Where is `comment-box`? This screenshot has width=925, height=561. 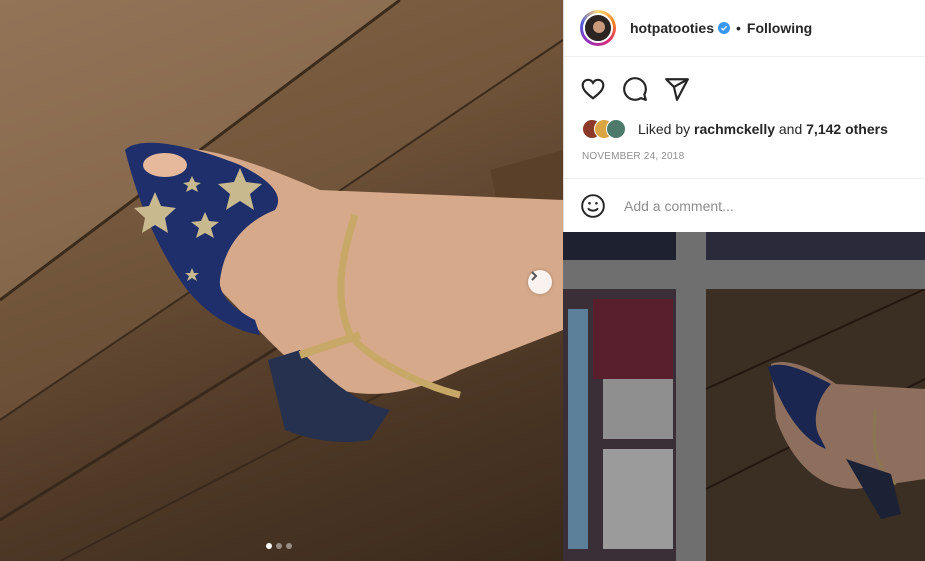 comment-box is located at coordinates (744, 205).